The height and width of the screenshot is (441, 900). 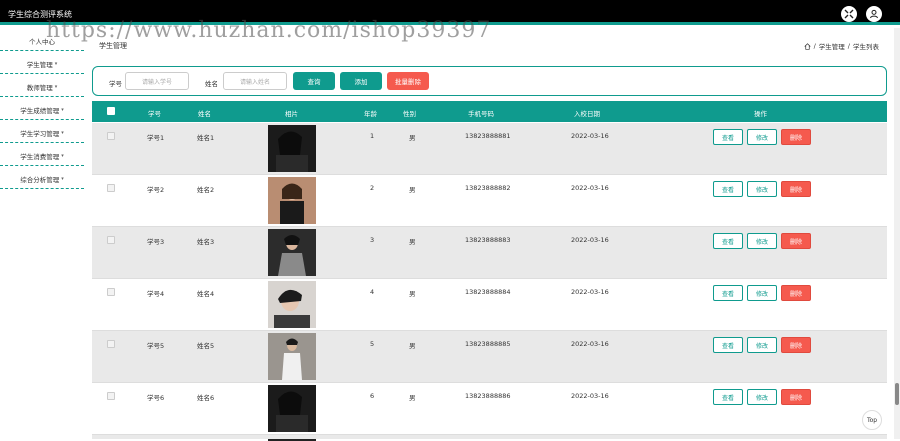 What do you see at coordinates (156, 138) in the screenshot?
I see `cell-student-no: 学号1` at bounding box center [156, 138].